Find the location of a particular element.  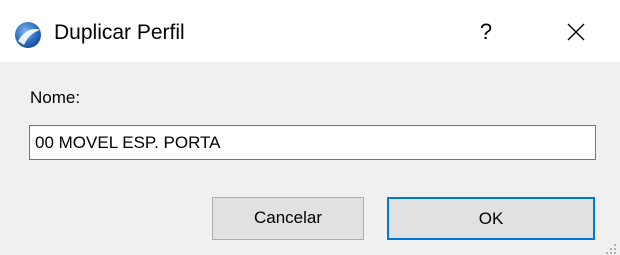

ok-button: OK is located at coordinates (491, 218).